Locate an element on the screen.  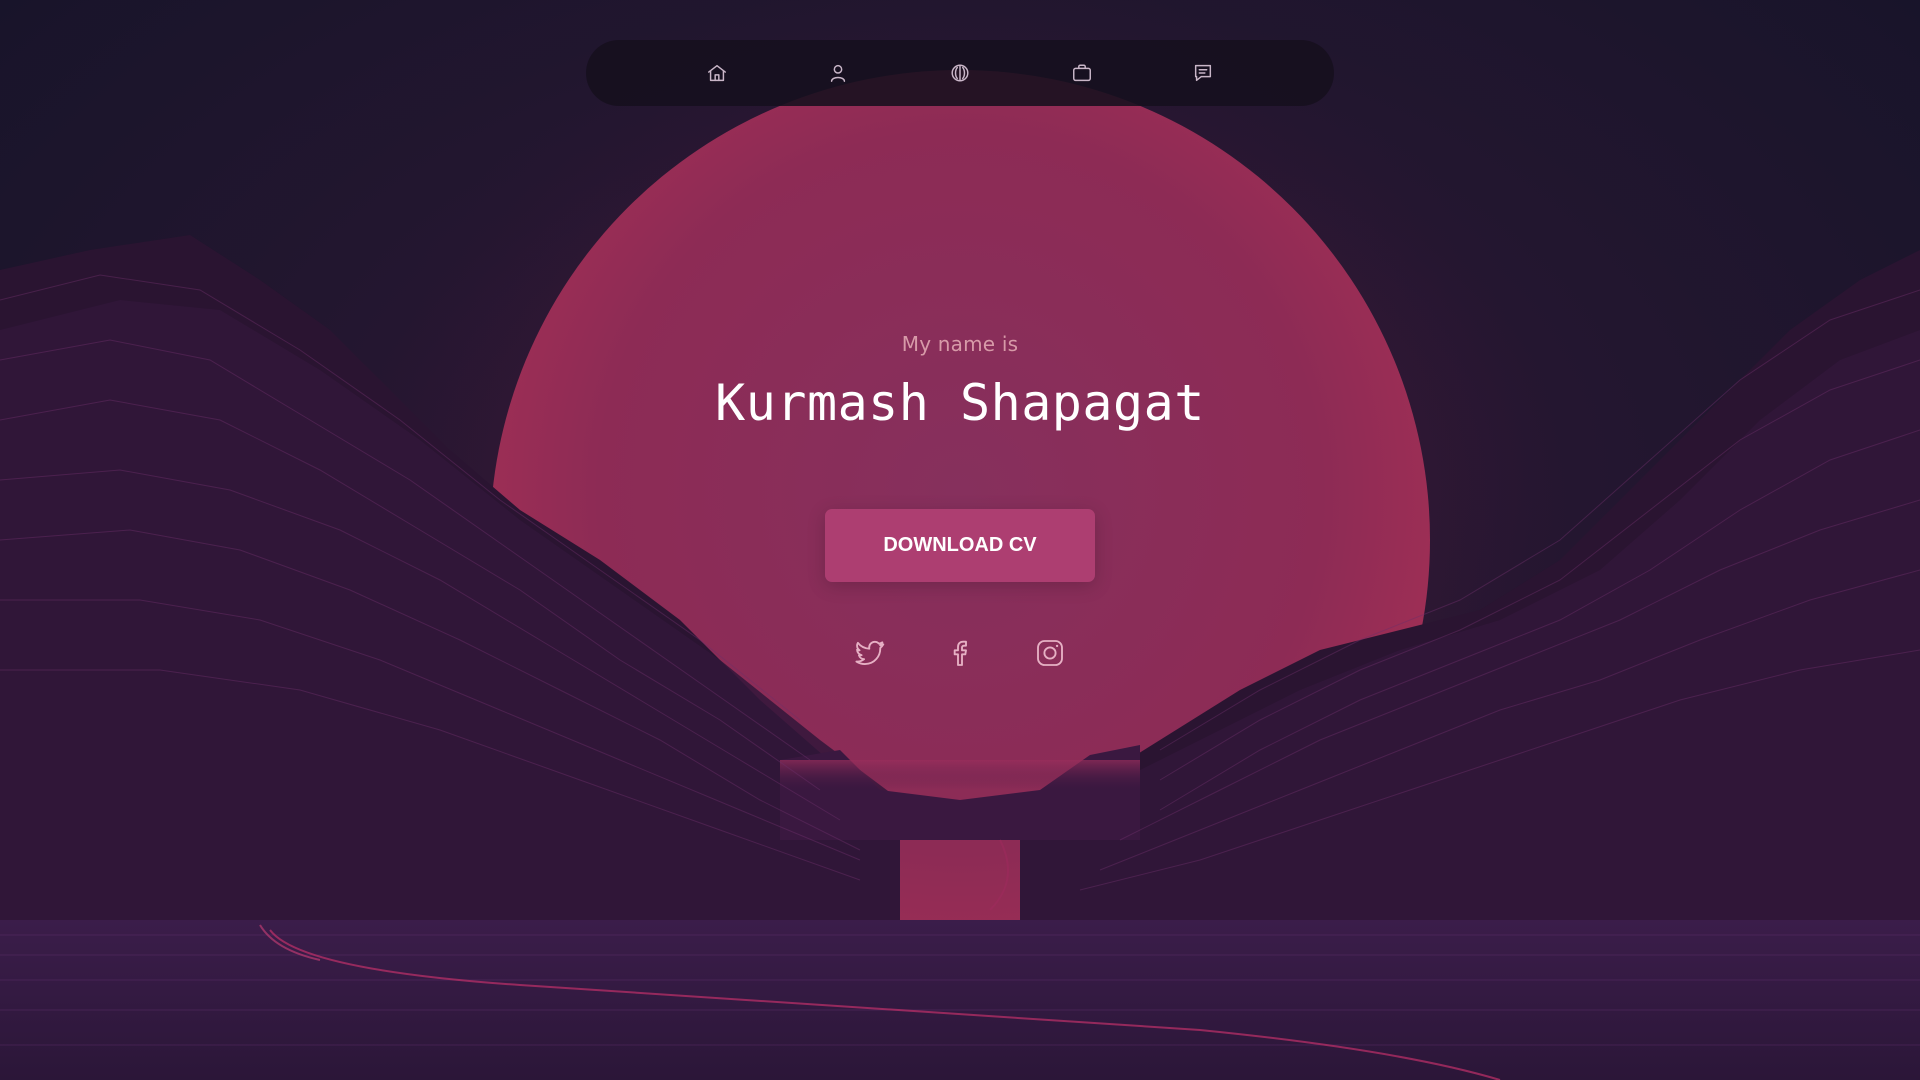
intro-text: My name is is located at coordinates (960, 344).